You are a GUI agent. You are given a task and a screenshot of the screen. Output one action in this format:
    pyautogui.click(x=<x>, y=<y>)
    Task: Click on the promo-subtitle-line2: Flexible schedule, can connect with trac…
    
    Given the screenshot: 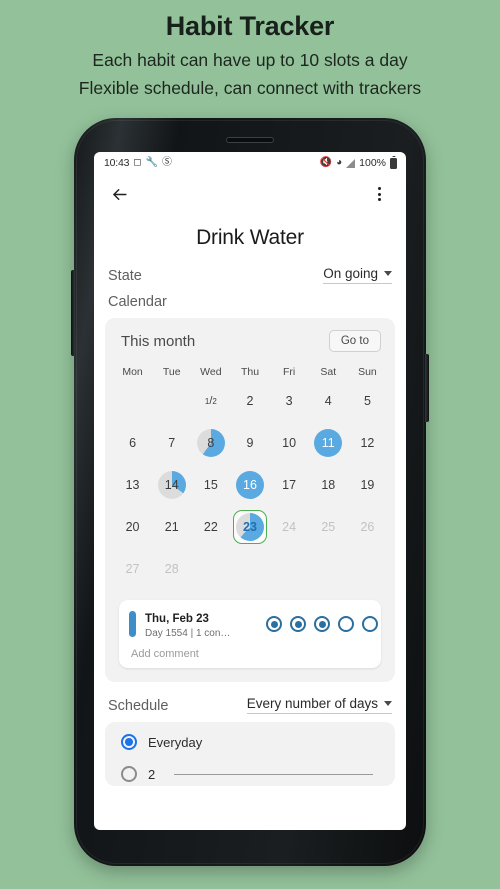 What is the action you would take?
    pyautogui.click(x=250, y=88)
    